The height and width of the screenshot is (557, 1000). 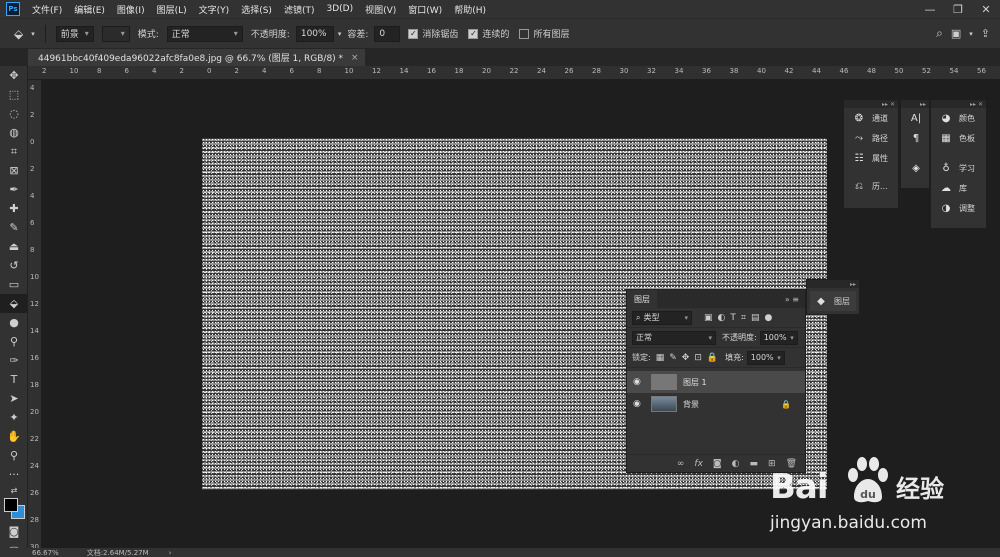 I want to click on close-tab-icon: ×, so click(x=355, y=58).